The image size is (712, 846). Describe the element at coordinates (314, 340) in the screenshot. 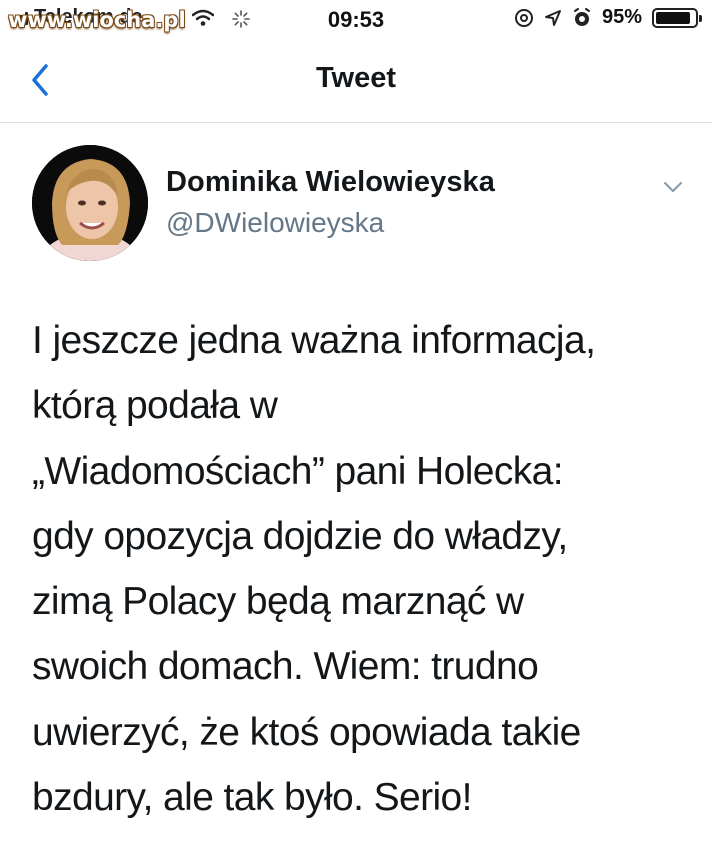

I see `tweet-line: I jeszcze jedna ważna informacja,` at that location.